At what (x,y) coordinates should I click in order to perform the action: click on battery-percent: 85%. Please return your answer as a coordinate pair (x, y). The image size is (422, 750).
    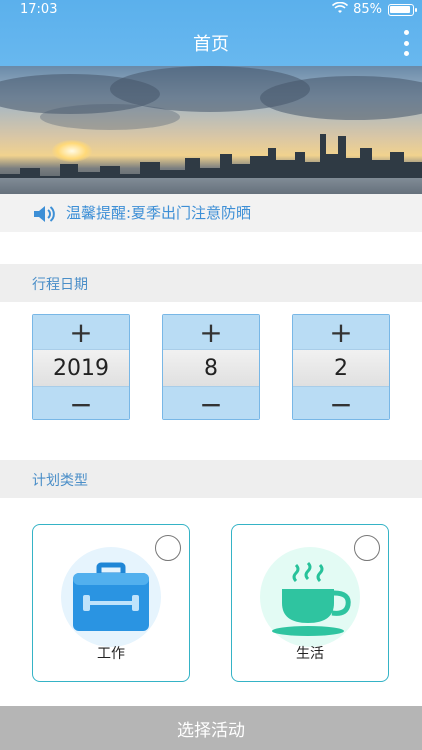
    Looking at the image, I should click on (367, 9).